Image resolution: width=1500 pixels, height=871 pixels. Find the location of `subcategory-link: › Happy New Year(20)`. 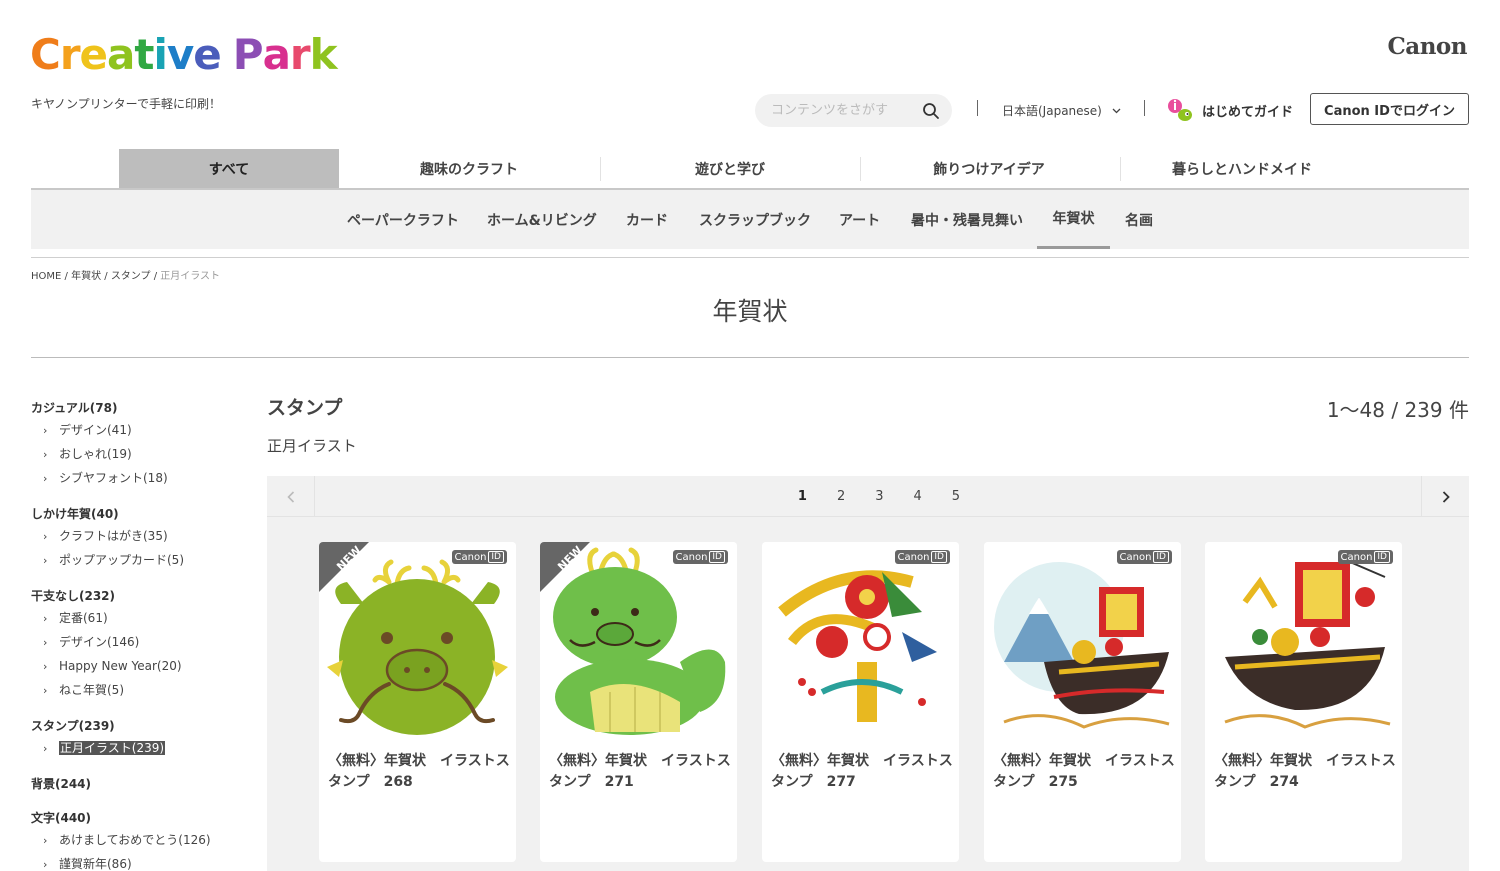

subcategory-link: › Happy New Year(20) is located at coordinates (141, 666).